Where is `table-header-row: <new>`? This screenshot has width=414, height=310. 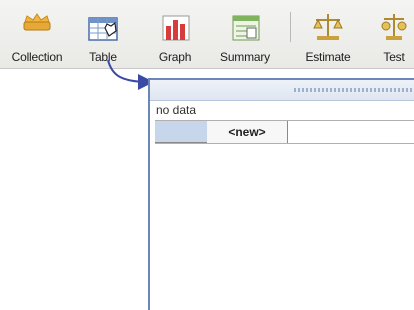 table-header-row: <new> is located at coordinates (284, 132).